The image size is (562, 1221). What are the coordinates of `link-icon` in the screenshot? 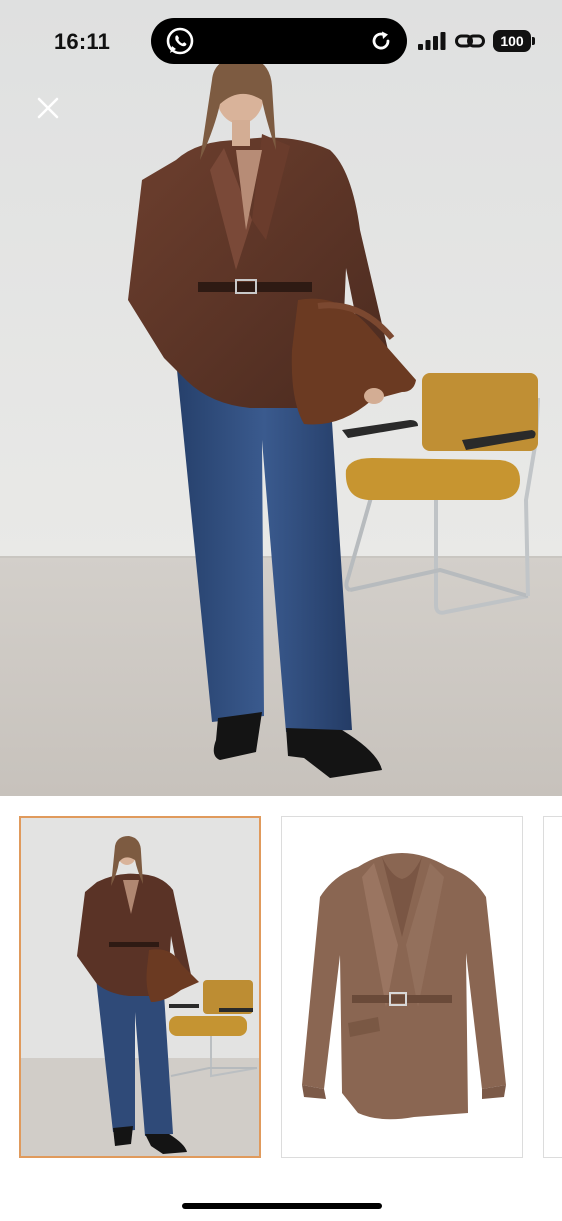 It's located at (470, 41).